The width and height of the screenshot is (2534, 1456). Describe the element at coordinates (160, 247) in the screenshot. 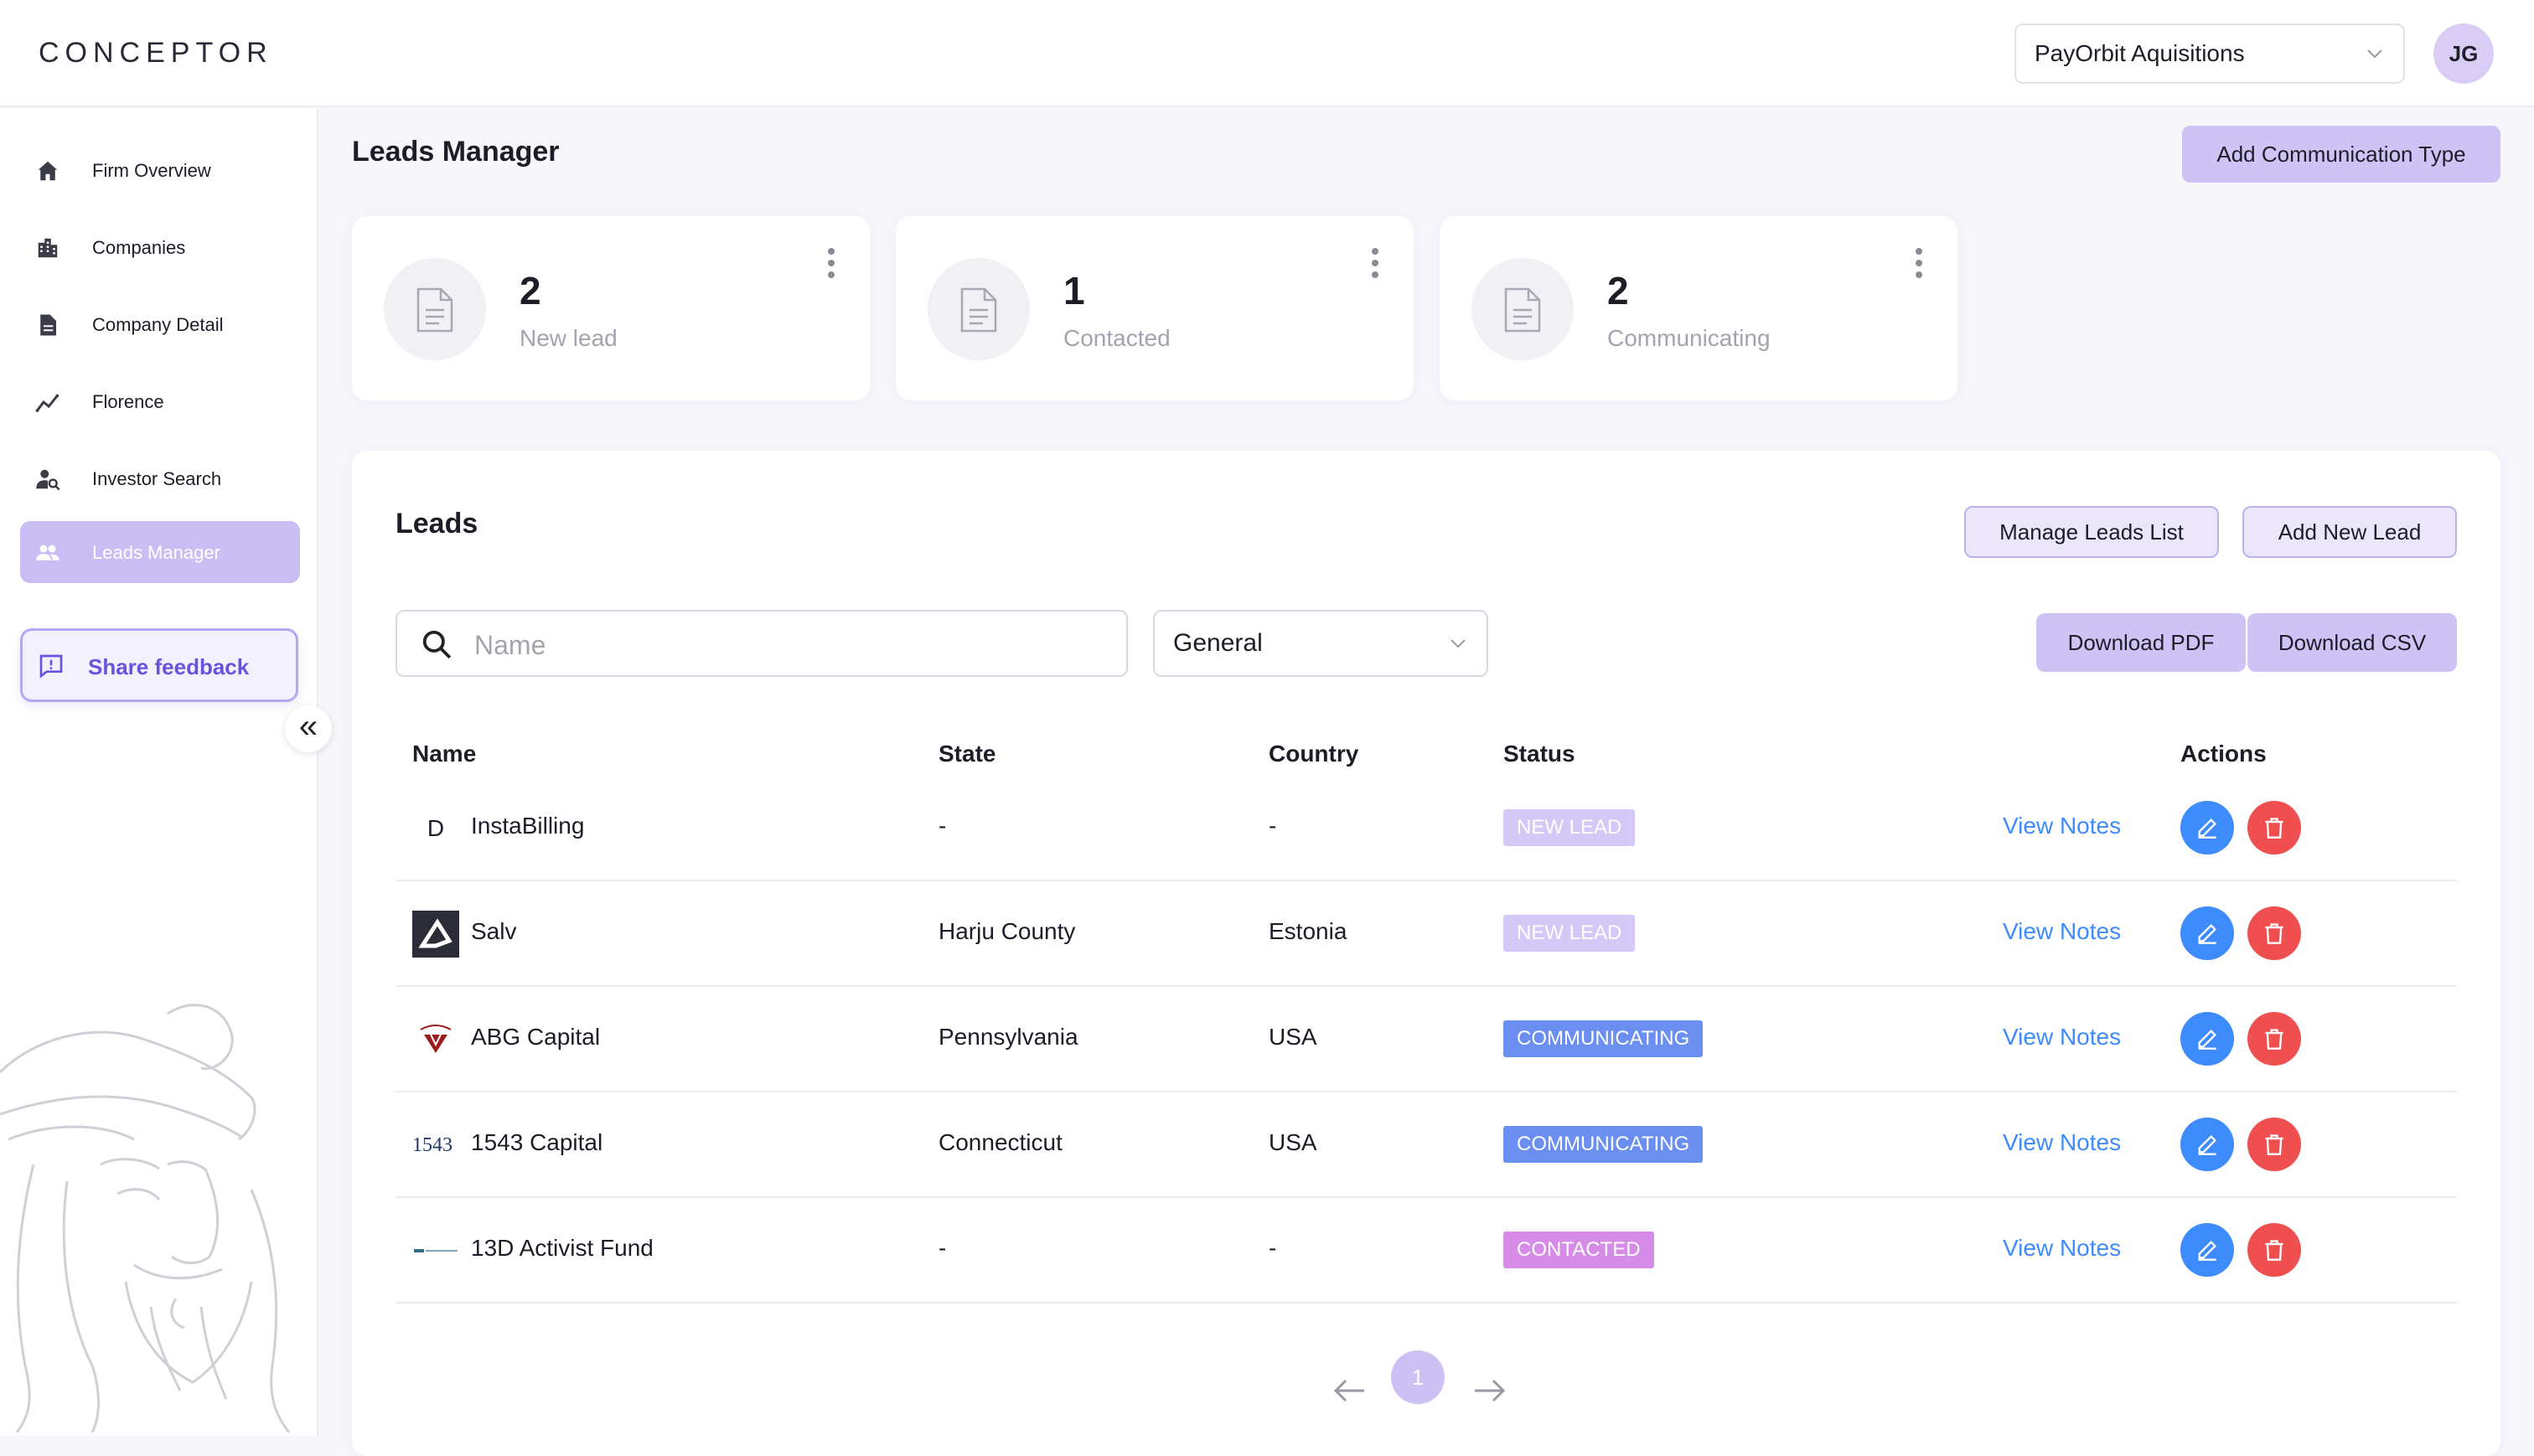

I see `sidebar-item-companies: Companies` at that location.